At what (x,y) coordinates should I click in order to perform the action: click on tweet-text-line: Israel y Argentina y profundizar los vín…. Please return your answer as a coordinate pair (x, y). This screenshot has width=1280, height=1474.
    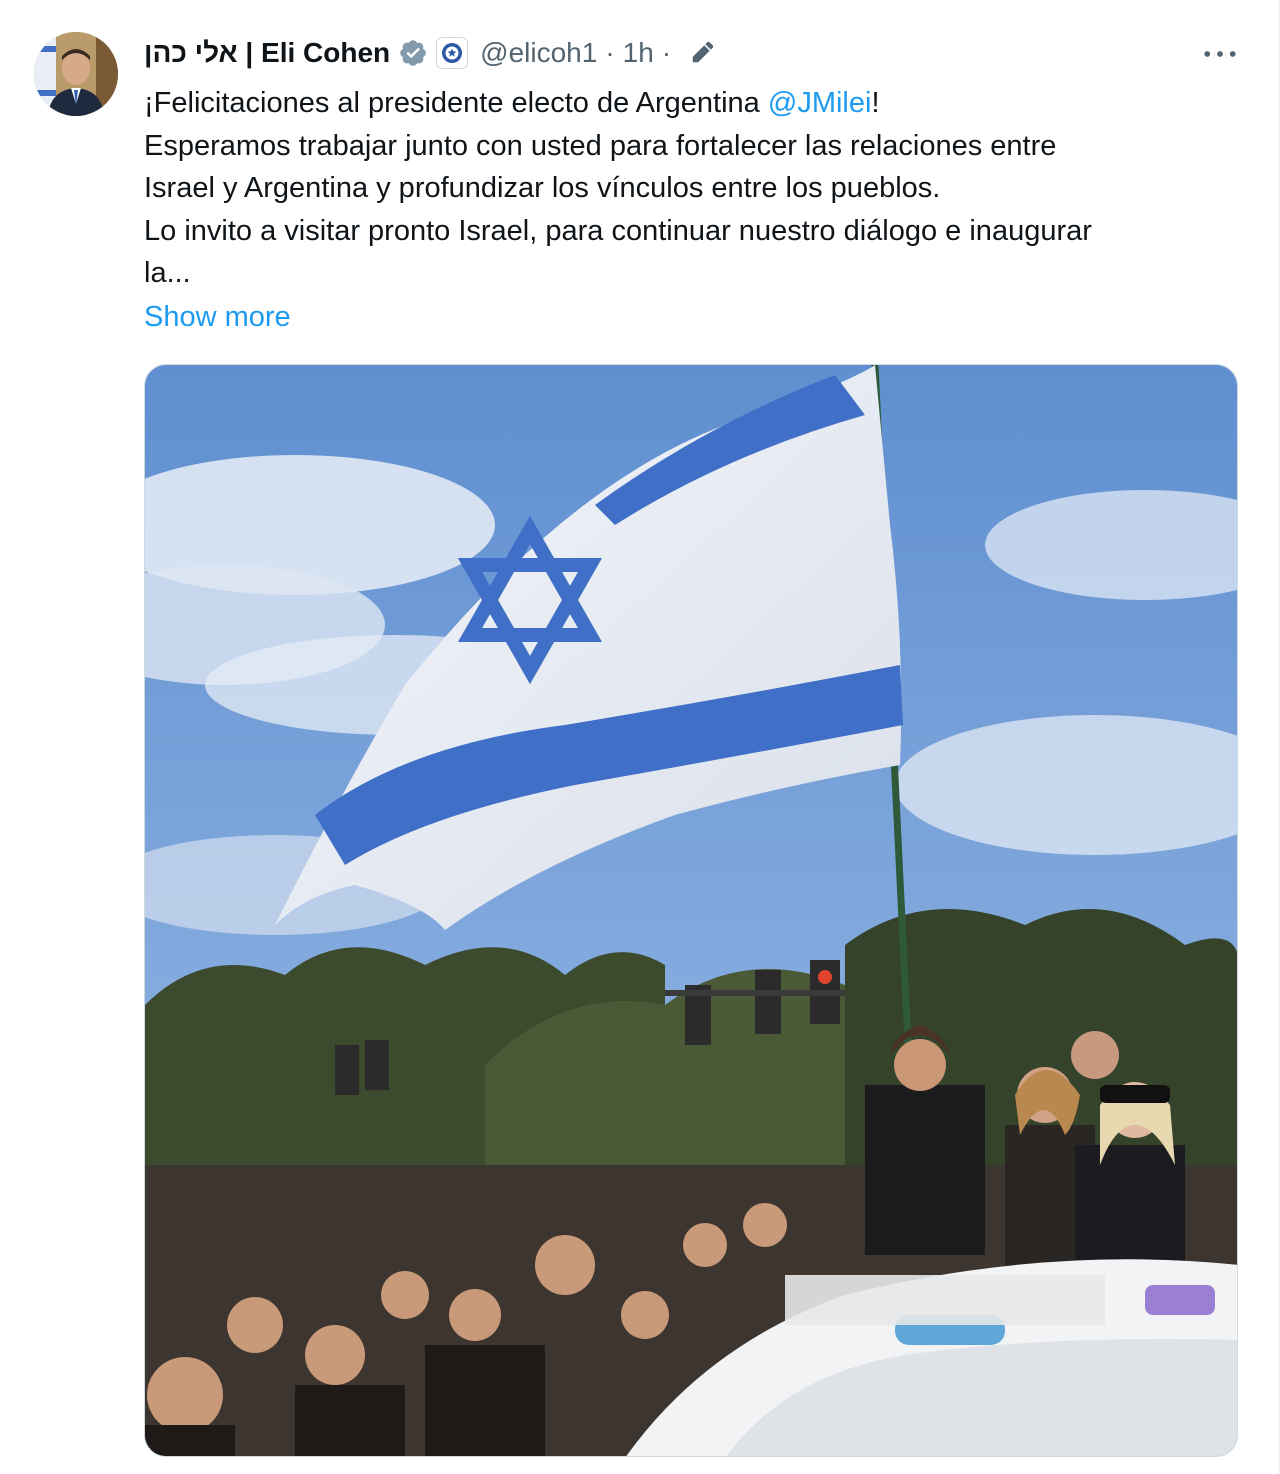
    Looking at the image, I should click on (542, 188).